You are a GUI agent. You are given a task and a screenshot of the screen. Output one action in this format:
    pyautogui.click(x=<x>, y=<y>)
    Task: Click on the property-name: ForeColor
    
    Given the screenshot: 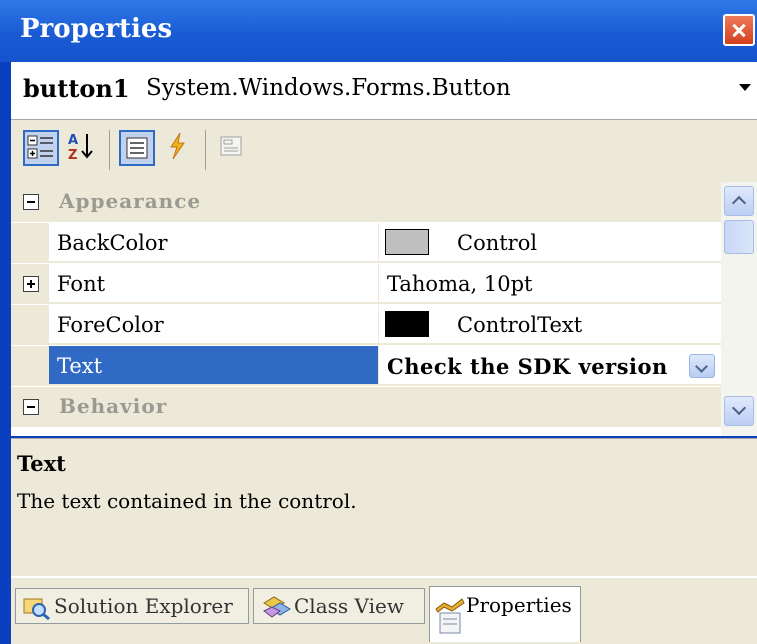 What is the action you would take?
    pyautogui.click(x=110, y=325)
    